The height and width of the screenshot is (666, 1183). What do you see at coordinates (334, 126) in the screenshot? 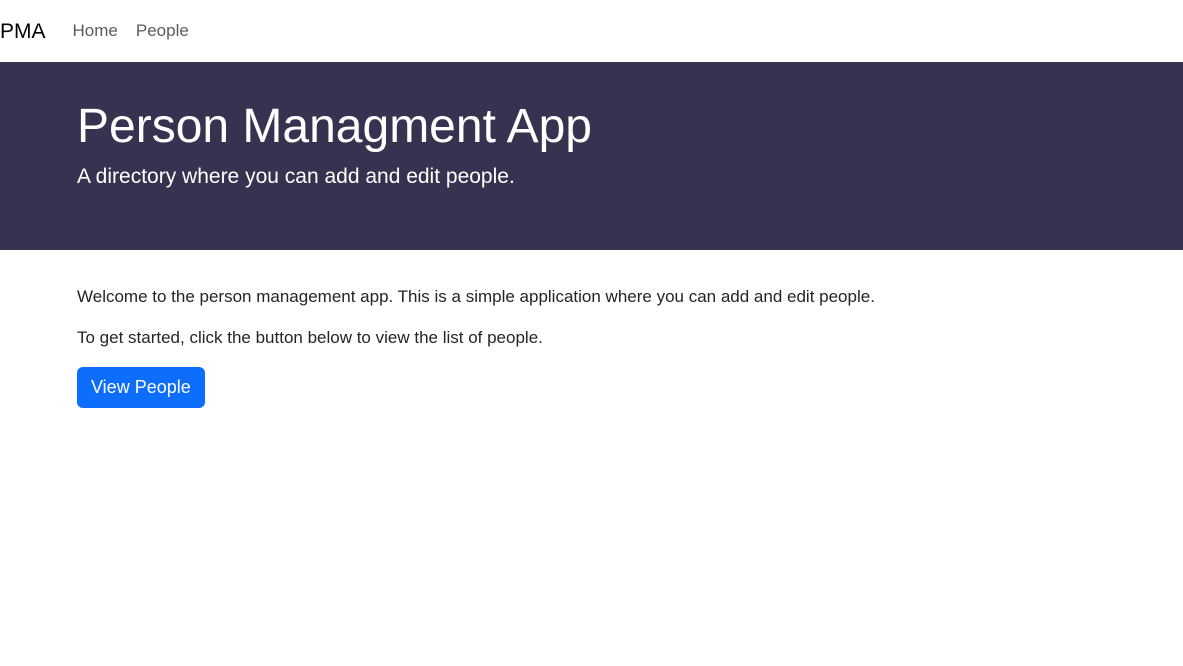
I see `page-title: Person Managment App` at bounding box center [334, 126].